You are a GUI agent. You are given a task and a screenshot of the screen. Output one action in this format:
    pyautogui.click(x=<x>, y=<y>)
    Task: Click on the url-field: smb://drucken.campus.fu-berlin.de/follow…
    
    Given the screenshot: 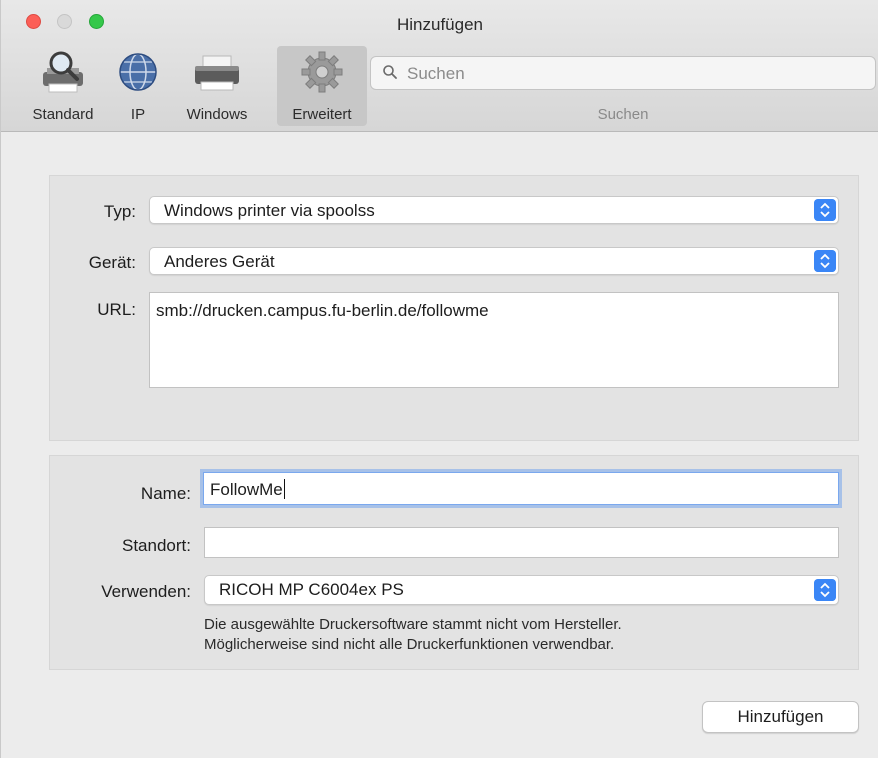 What is the action you would take?
    pyautogui.click(x=494, y=340)
    